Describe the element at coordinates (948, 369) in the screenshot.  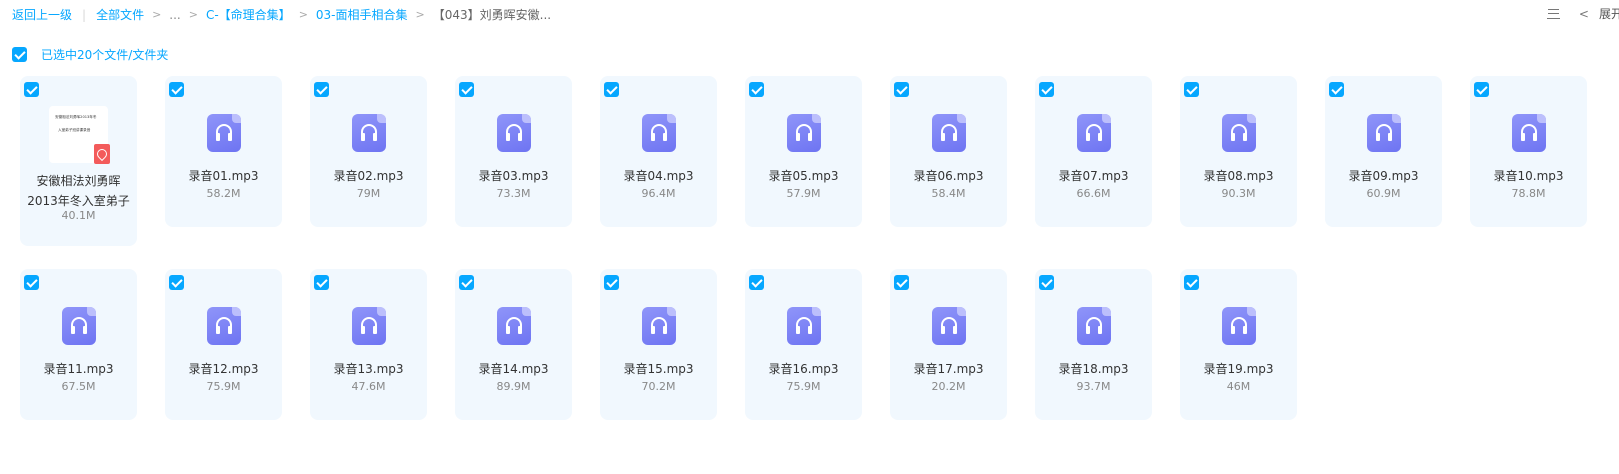
I see `file-name: 录音17.mp3` at that location.